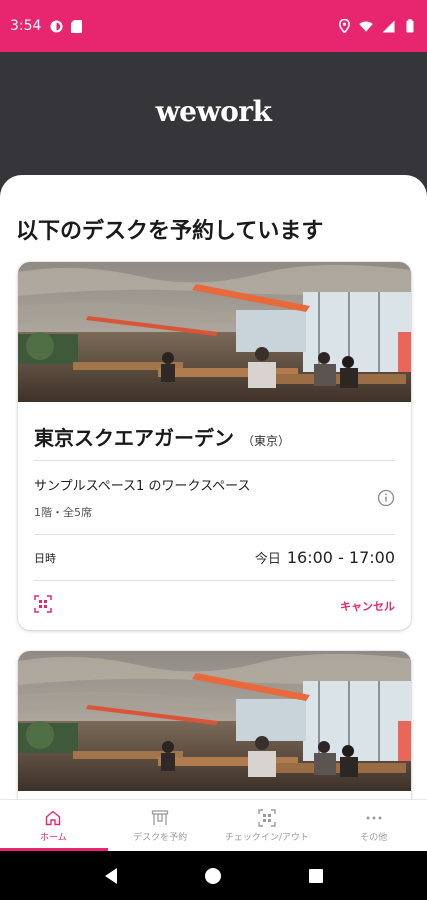 Image resolution: width=427 pixels, height=900 pixels. I want to click on battery-icon, so click(410, 26).